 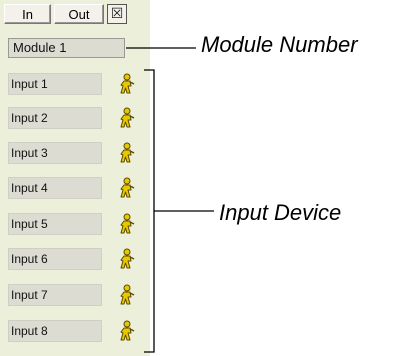 What do you see at coordinates (279, 44) in the screenshot?
I see `module-number-caption: Module Number` at bounding box center [279, 44].